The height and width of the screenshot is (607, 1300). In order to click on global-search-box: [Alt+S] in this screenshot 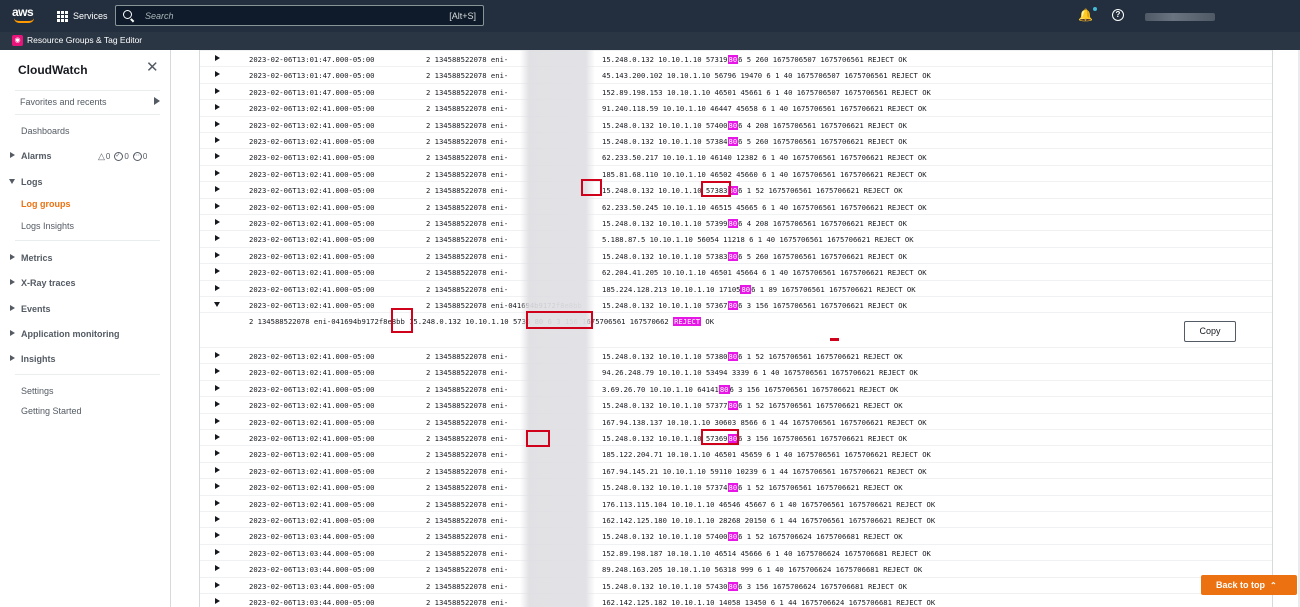, I will do `click(299, 15)`.